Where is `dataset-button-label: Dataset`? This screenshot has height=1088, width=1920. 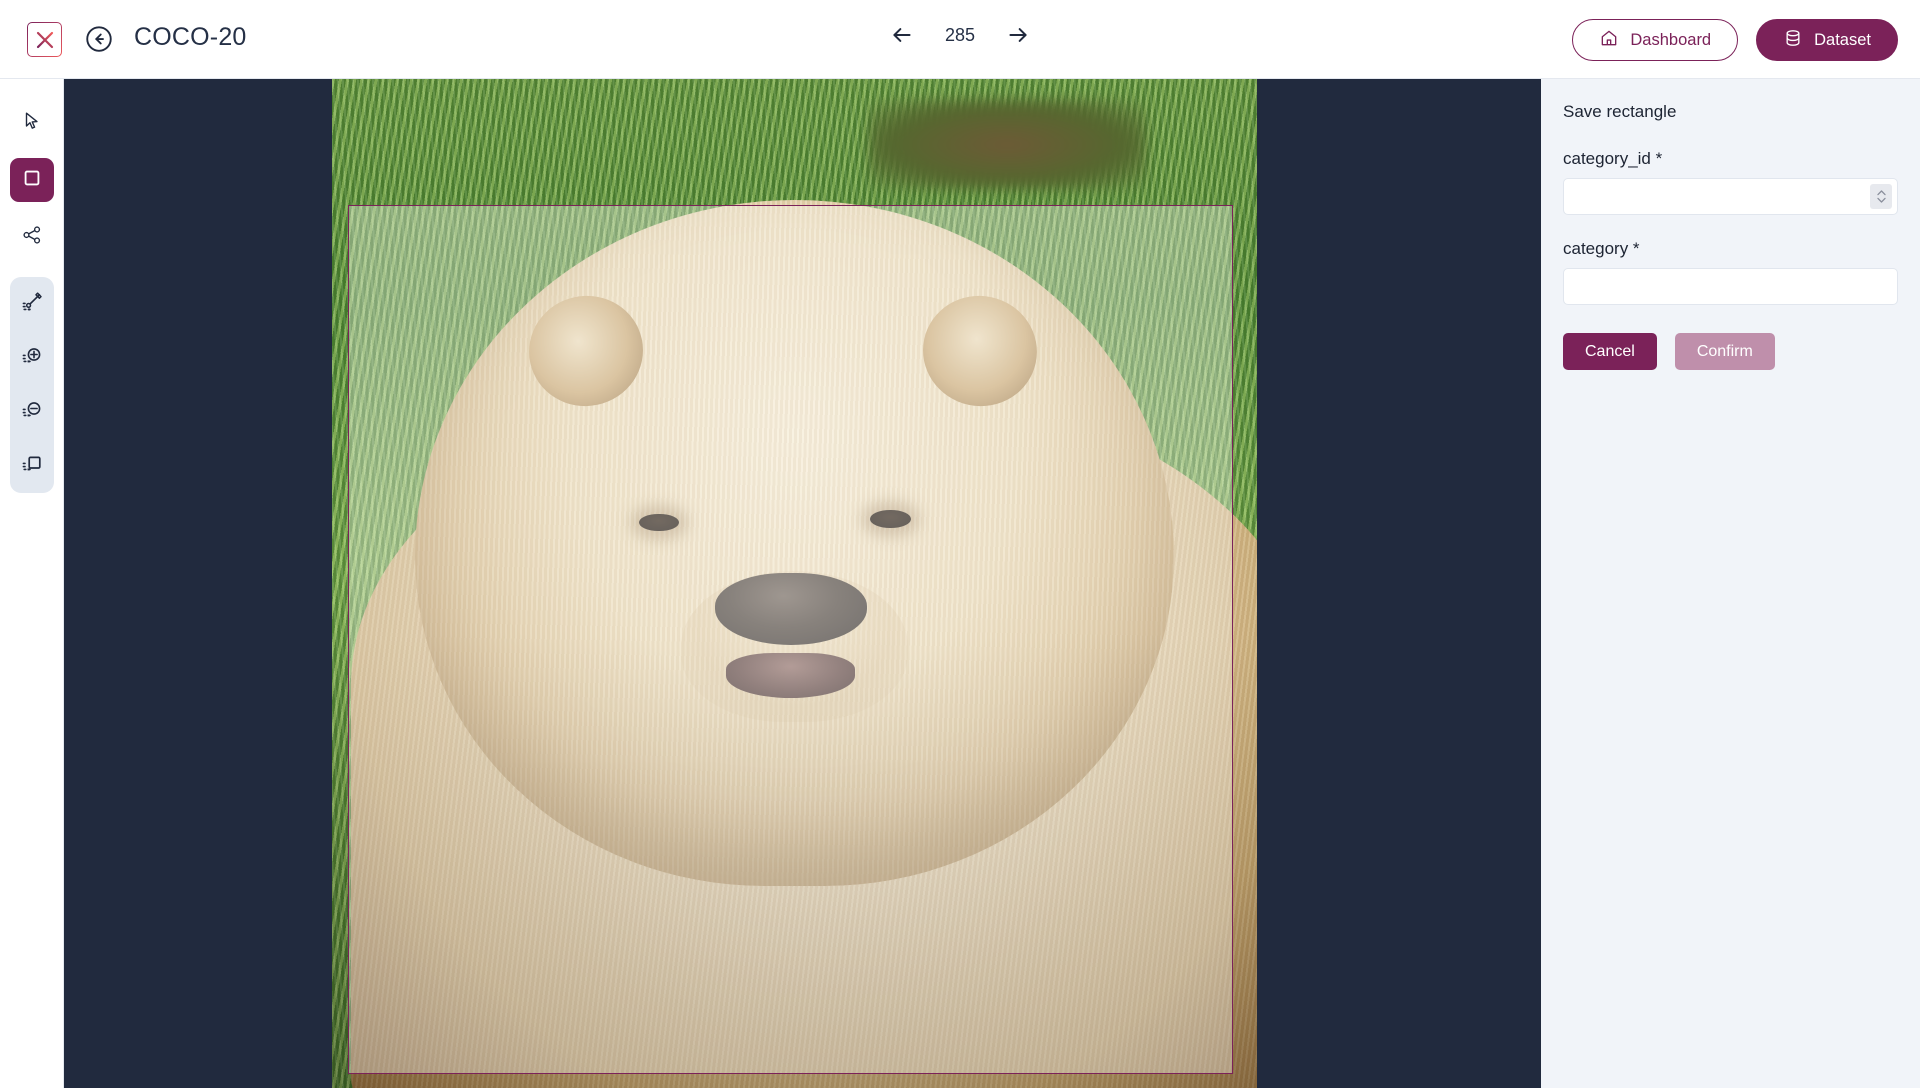 dataset-button-label: Dataset is located at coordinates (1842, 39).